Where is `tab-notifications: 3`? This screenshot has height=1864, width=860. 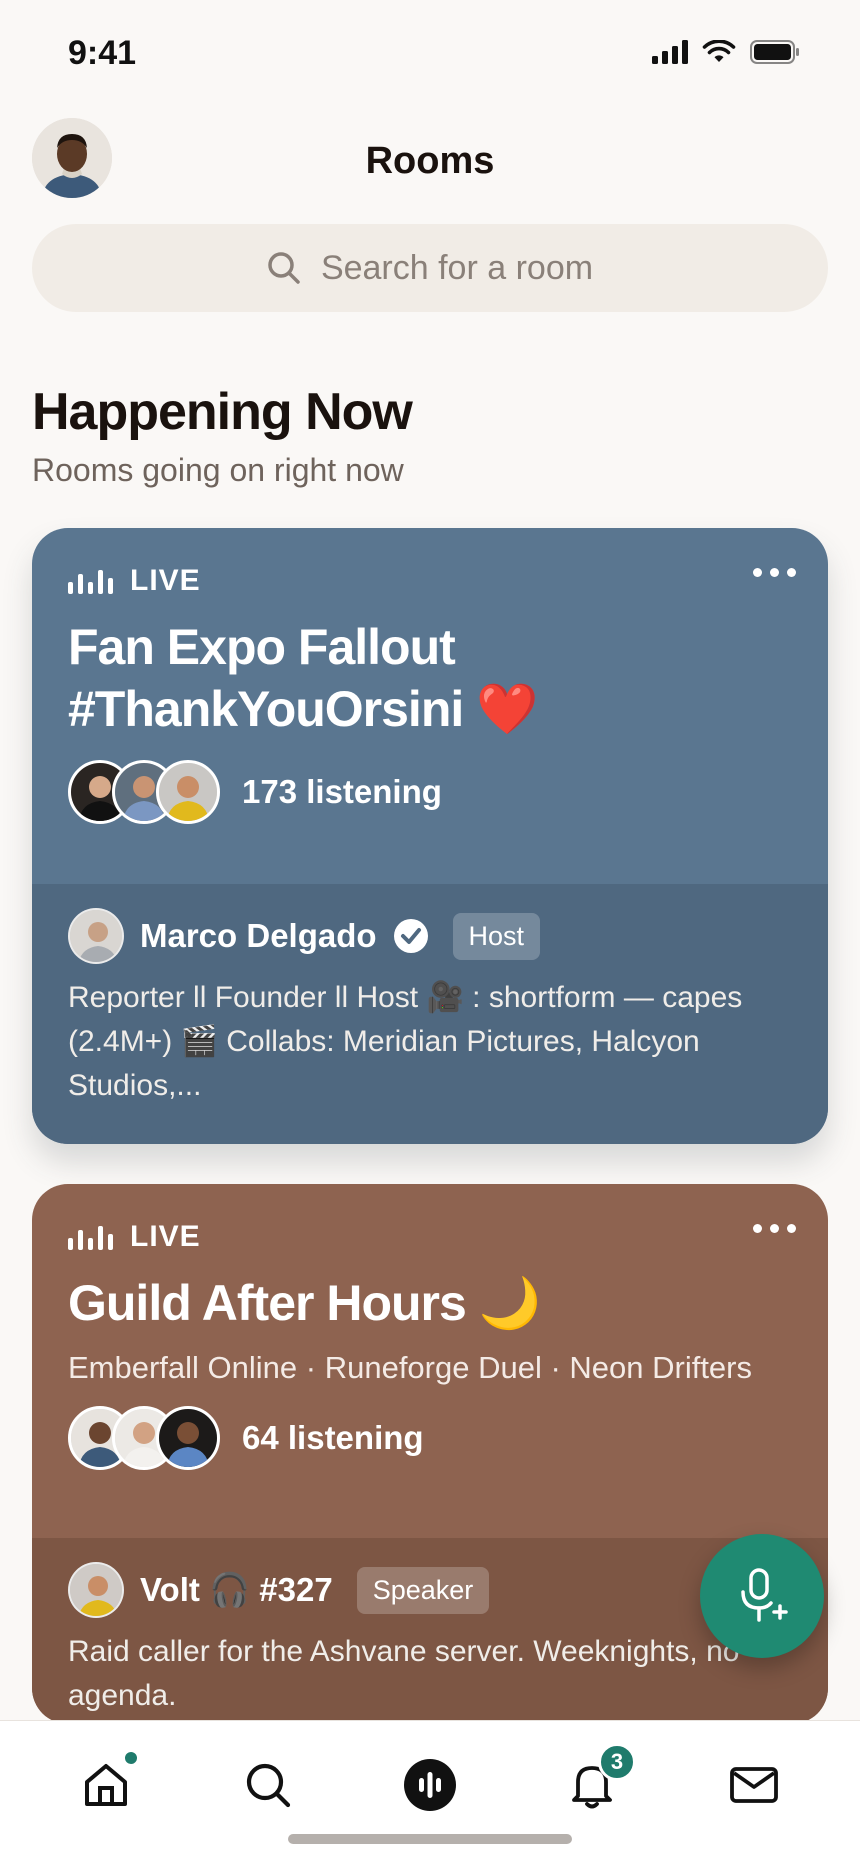 tab-notifications: 3 is located at coordinates (599, 1779).